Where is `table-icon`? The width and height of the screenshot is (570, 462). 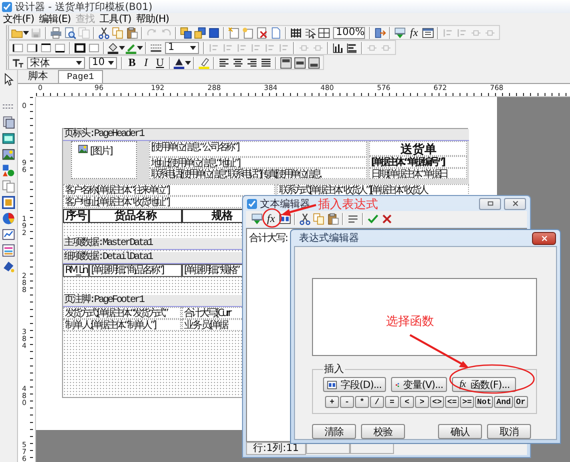
table-icon is located at coordinates (324, 32).